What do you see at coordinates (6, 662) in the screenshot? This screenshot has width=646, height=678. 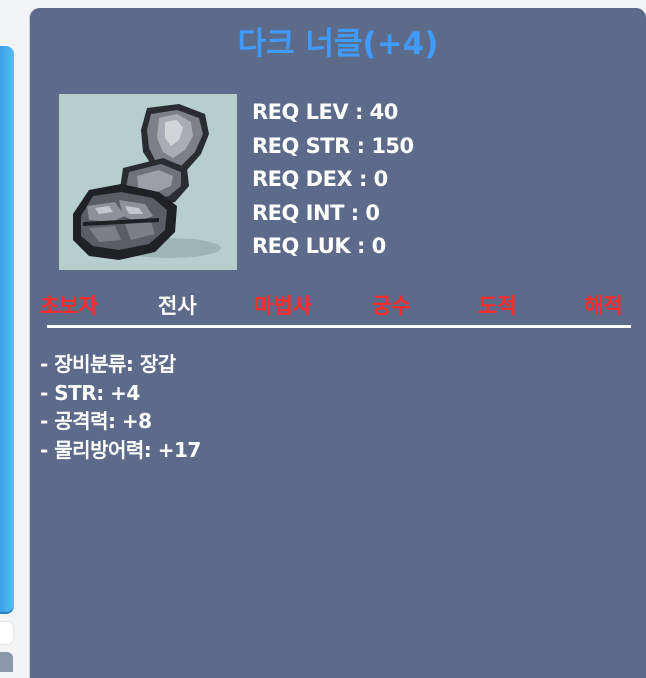 I see `side-tab-edge` at bounding box center [6, 662].